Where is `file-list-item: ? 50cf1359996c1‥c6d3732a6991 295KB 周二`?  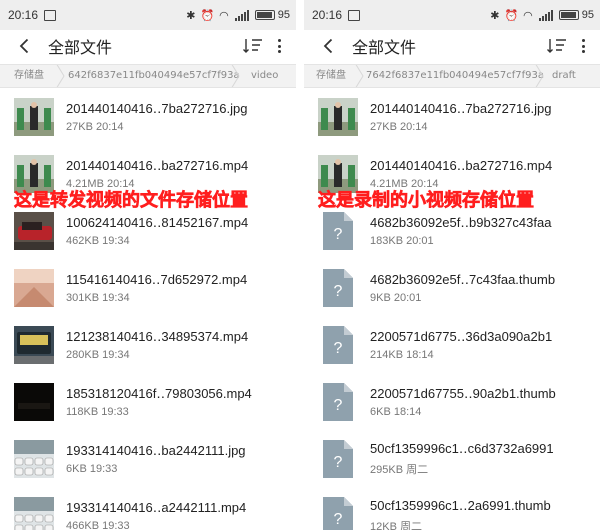
file-list-item: ? 50cf1359996c1‥c6d3732a6991 295KB 周二 is located at coordinates (452, 458).